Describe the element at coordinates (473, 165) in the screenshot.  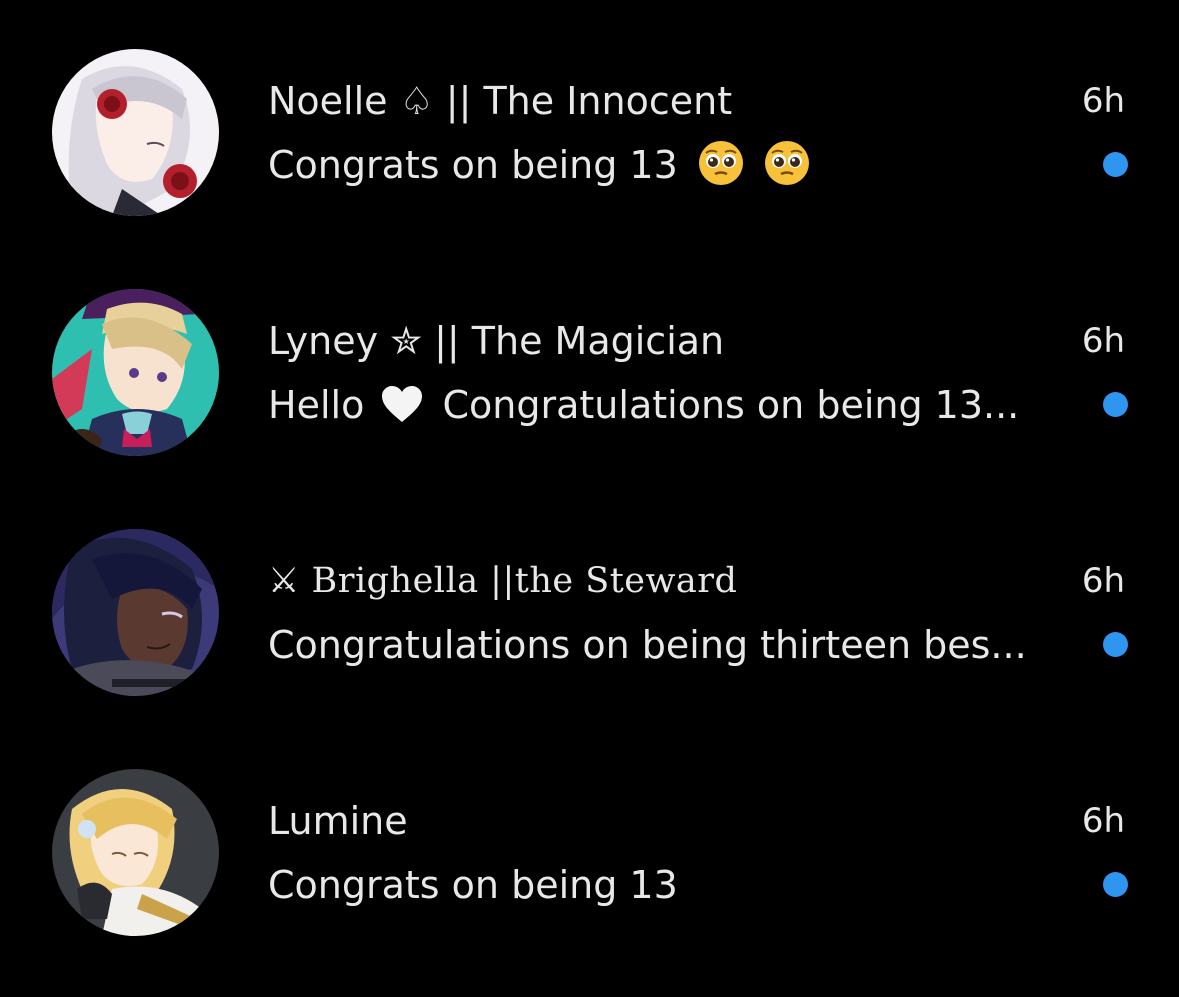
I see `message-preview-text: Congrats on being 13` at that location.